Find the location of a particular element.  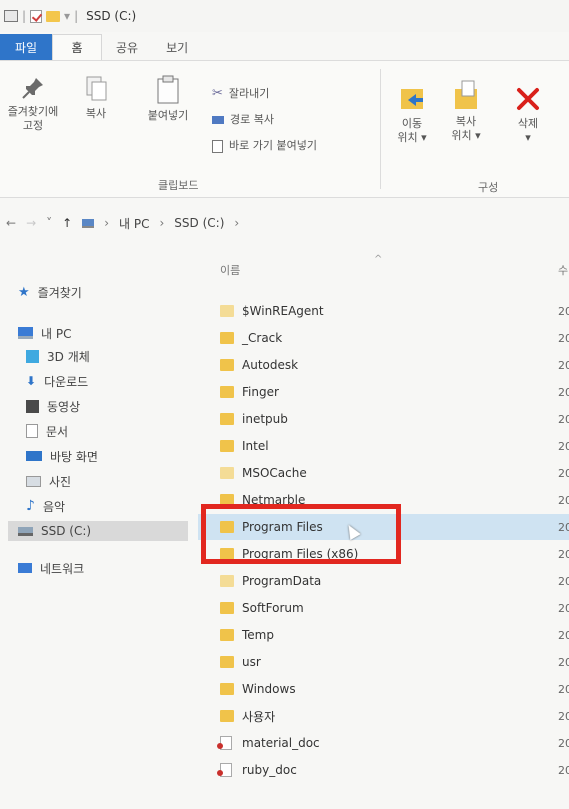

copy-to-icon is located at coordinates (466, 94).